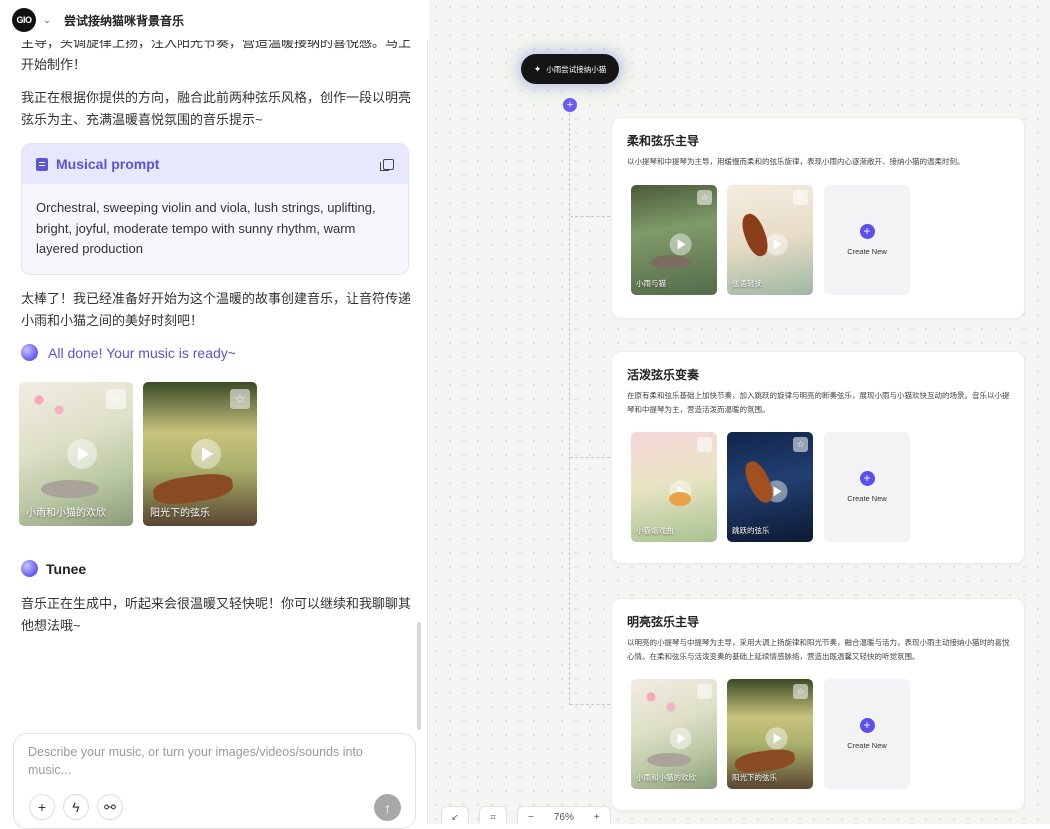  I want to click on chevron-down-icon: ⌄, so click(47, 20).